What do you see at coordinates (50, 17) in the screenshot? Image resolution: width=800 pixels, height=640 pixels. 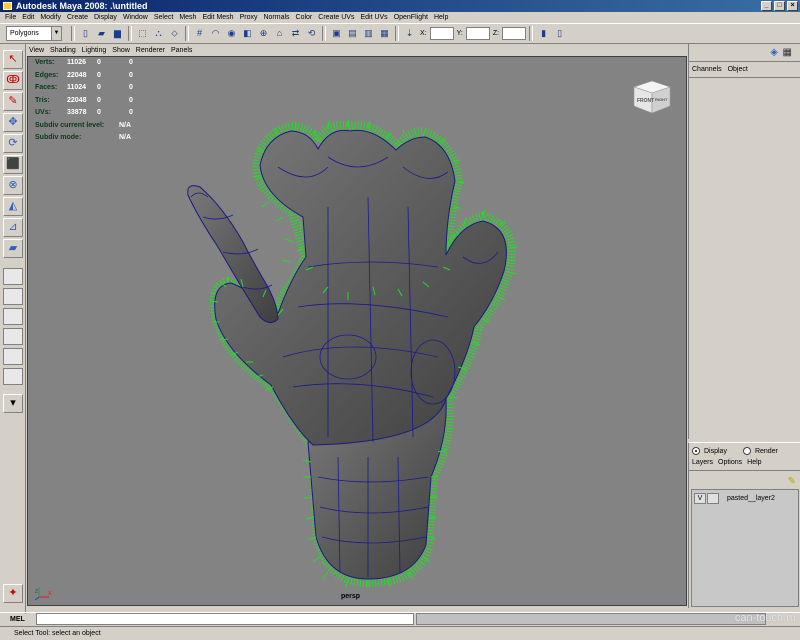 I see `menu-modify: Modify` at bounding box center [50, 17].